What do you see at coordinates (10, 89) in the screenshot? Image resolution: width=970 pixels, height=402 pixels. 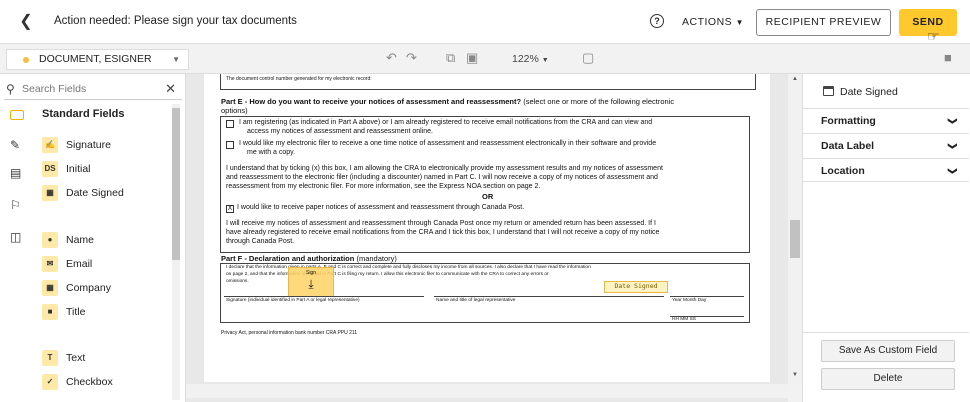 I see `search-icon: ⚲` at bounding box center [10, 89].